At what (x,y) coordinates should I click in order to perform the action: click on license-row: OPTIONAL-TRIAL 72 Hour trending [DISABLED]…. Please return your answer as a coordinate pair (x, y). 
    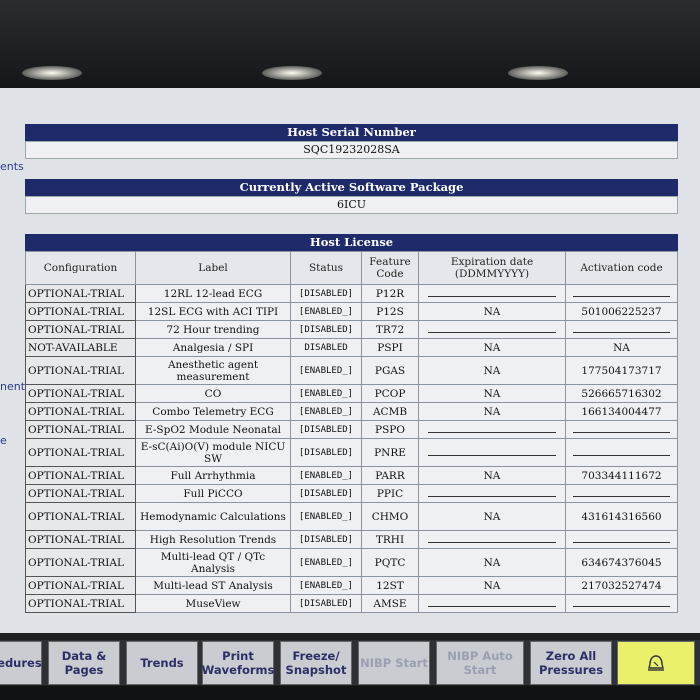
    Looking at the image, I should click on (351, 329).